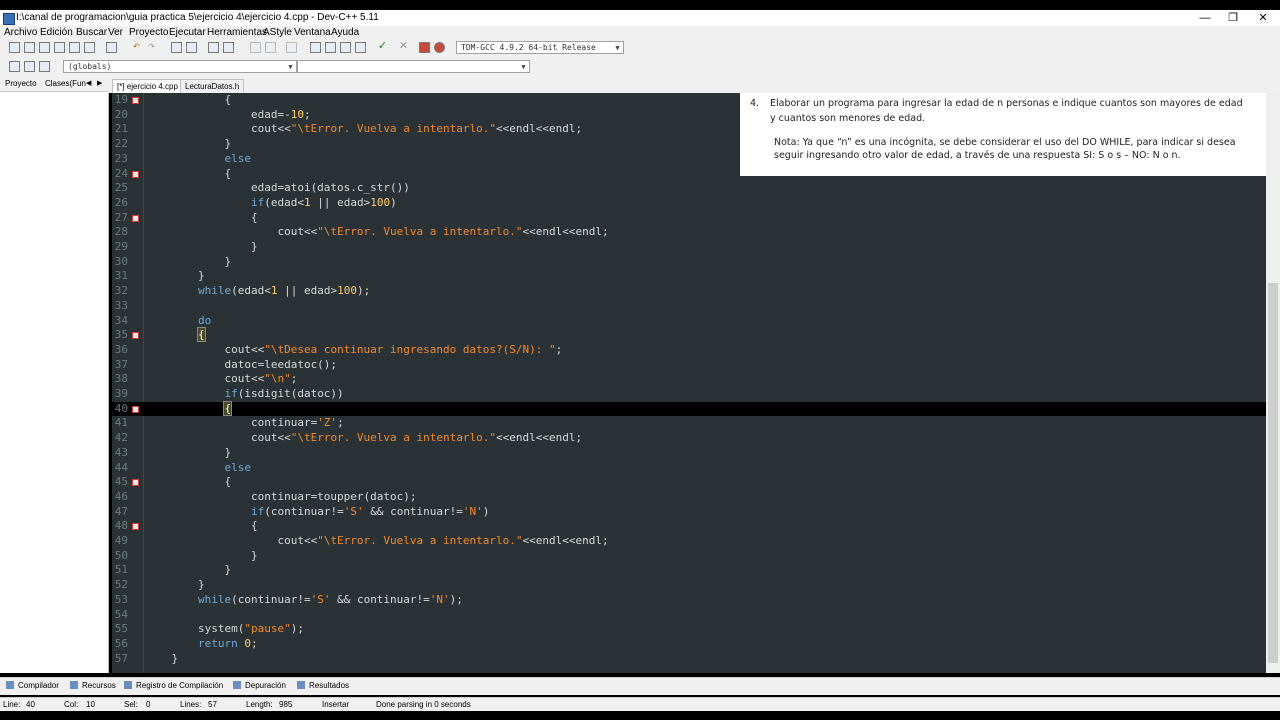 This screenshot has height=720, width=1280. I want to click on debug-icon, so click(439, 47).